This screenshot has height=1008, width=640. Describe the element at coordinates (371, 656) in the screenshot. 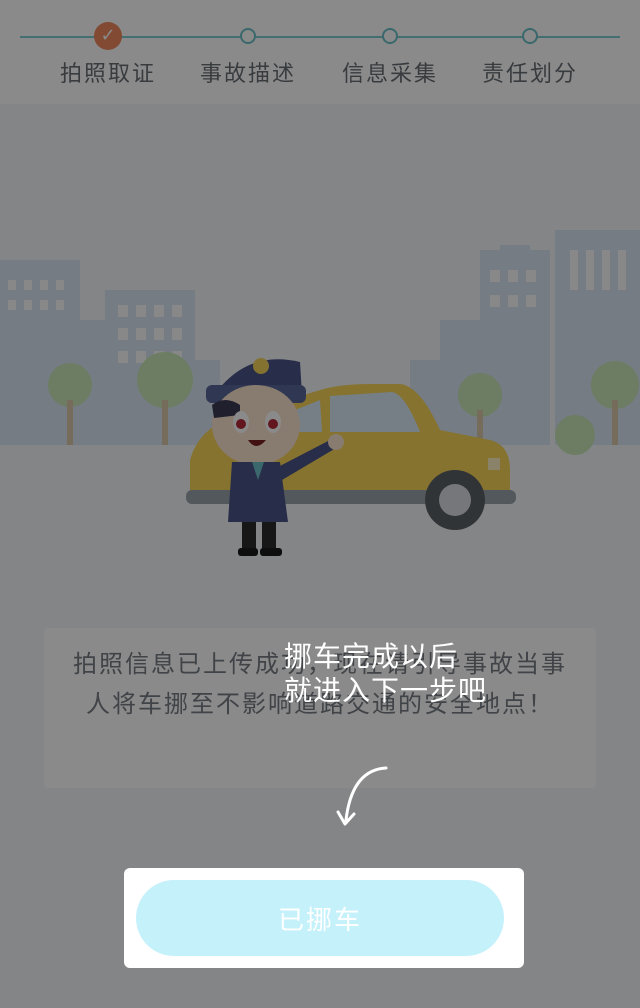

I see `guide-tip-line1: 挪车完成以后` at that location.